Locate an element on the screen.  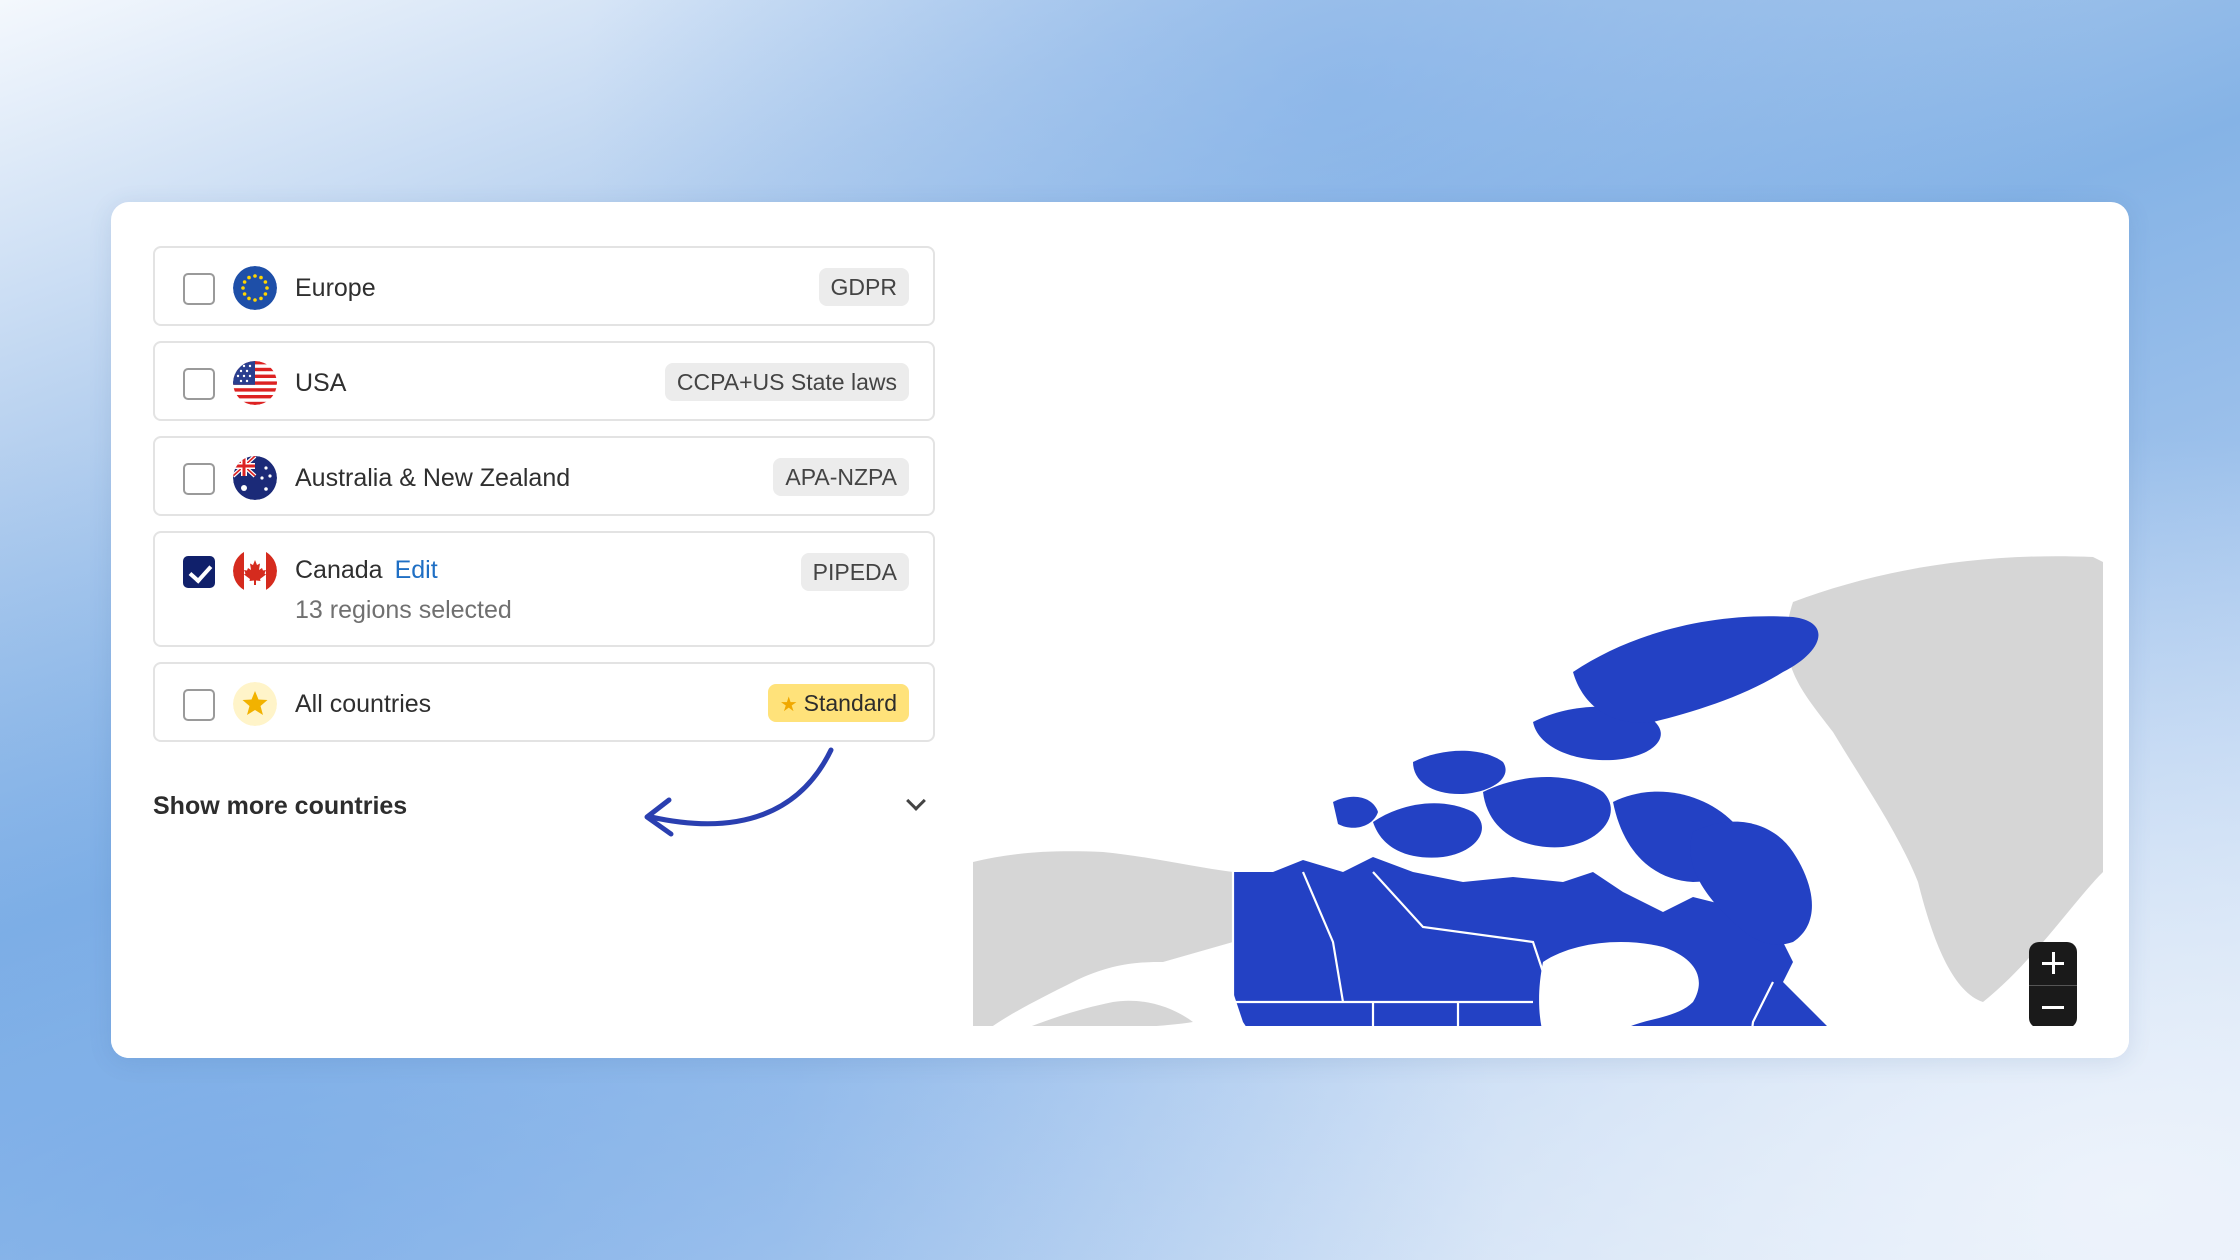
region-label-canada: Canada Edit is located at coordinates (366, 570).